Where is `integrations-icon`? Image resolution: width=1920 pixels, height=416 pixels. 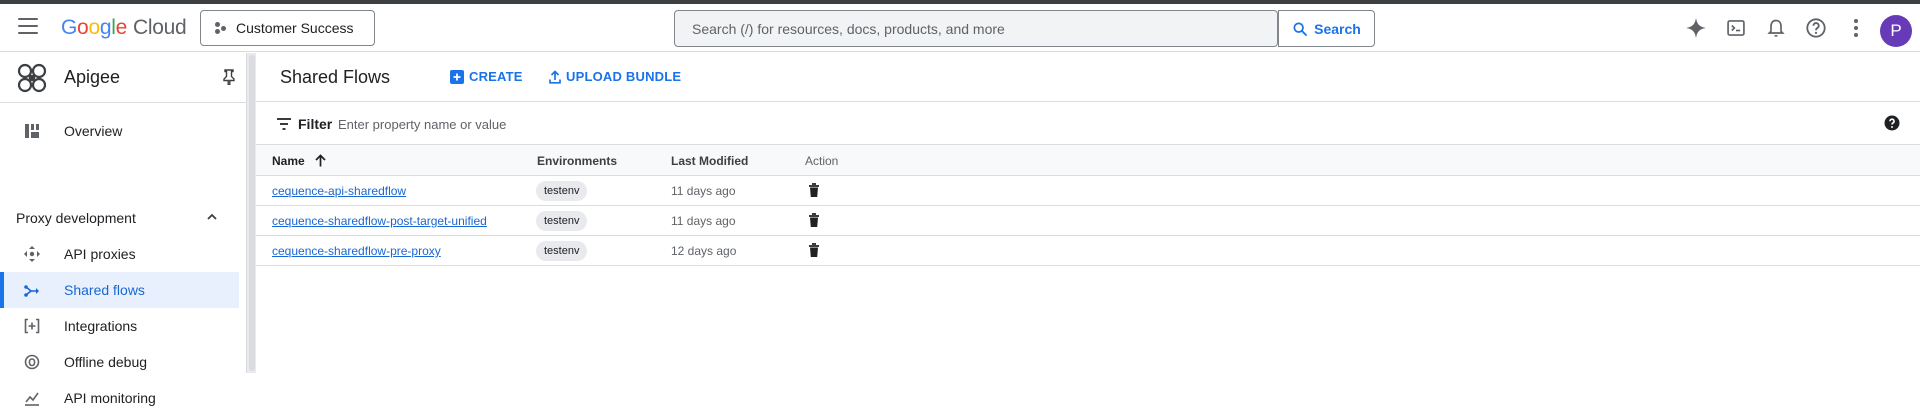 integrations-icon is located at coordinates (32, 326).